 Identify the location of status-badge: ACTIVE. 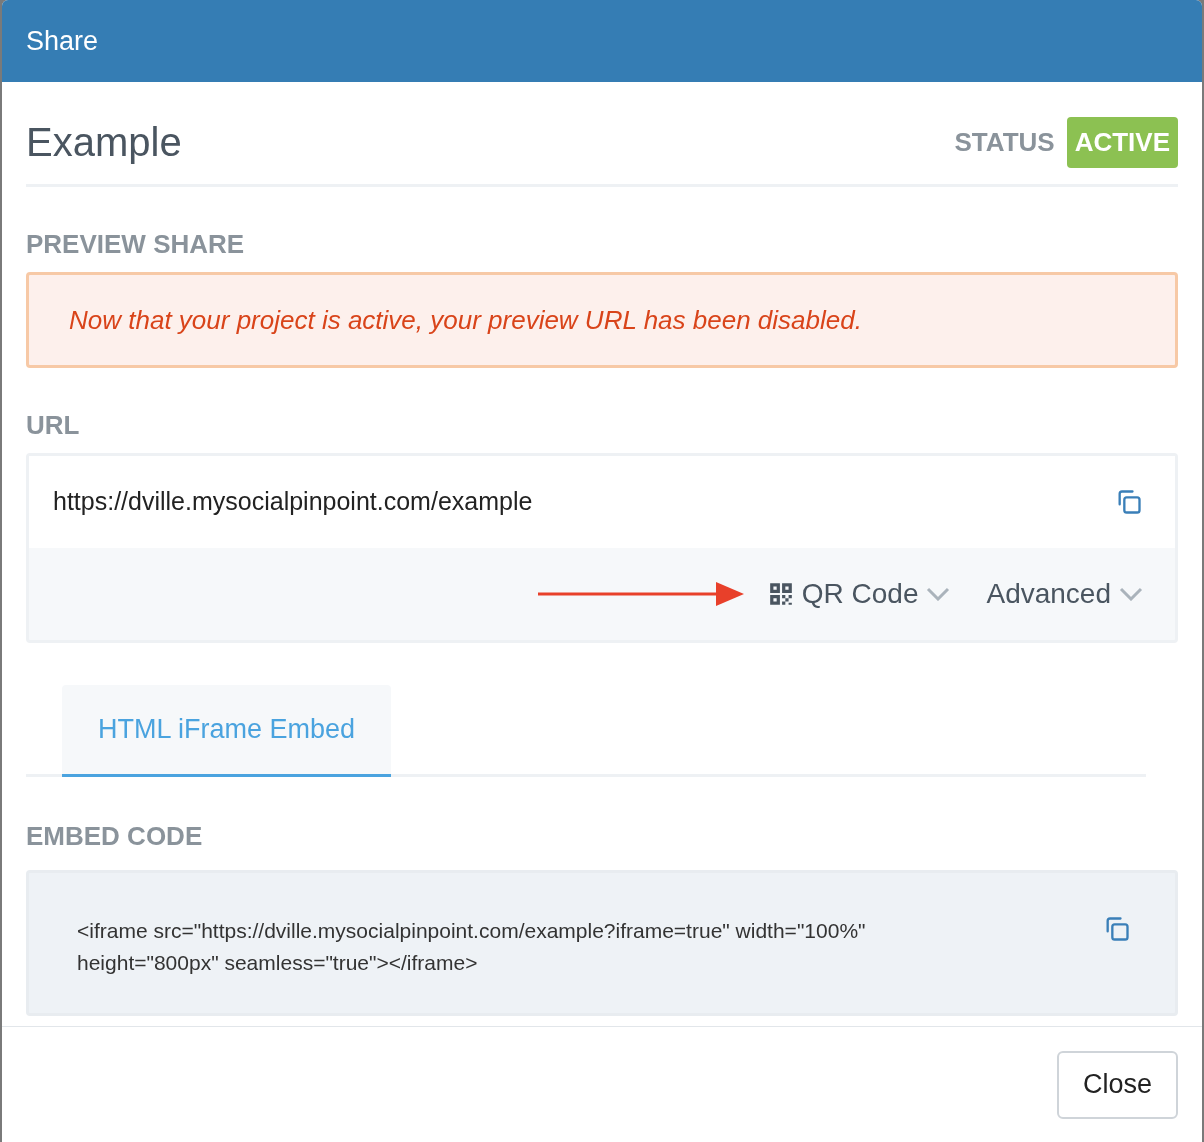
(1122, 142).